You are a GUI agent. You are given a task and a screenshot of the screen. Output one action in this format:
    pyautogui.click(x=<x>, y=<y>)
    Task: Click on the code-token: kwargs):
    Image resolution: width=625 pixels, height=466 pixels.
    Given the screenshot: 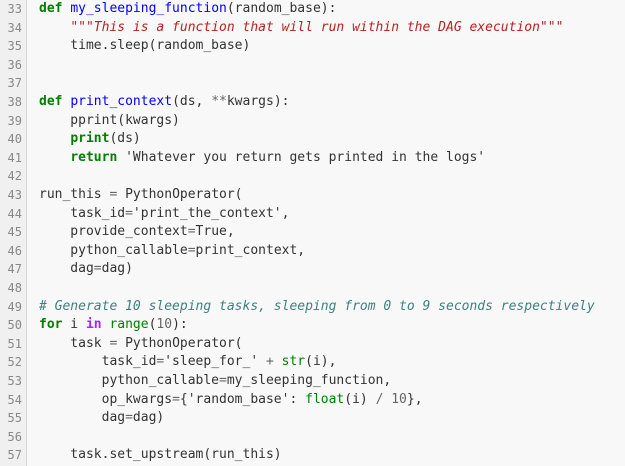 What is the action you would take?
    pyautogui.click(x=258, y=101)
    